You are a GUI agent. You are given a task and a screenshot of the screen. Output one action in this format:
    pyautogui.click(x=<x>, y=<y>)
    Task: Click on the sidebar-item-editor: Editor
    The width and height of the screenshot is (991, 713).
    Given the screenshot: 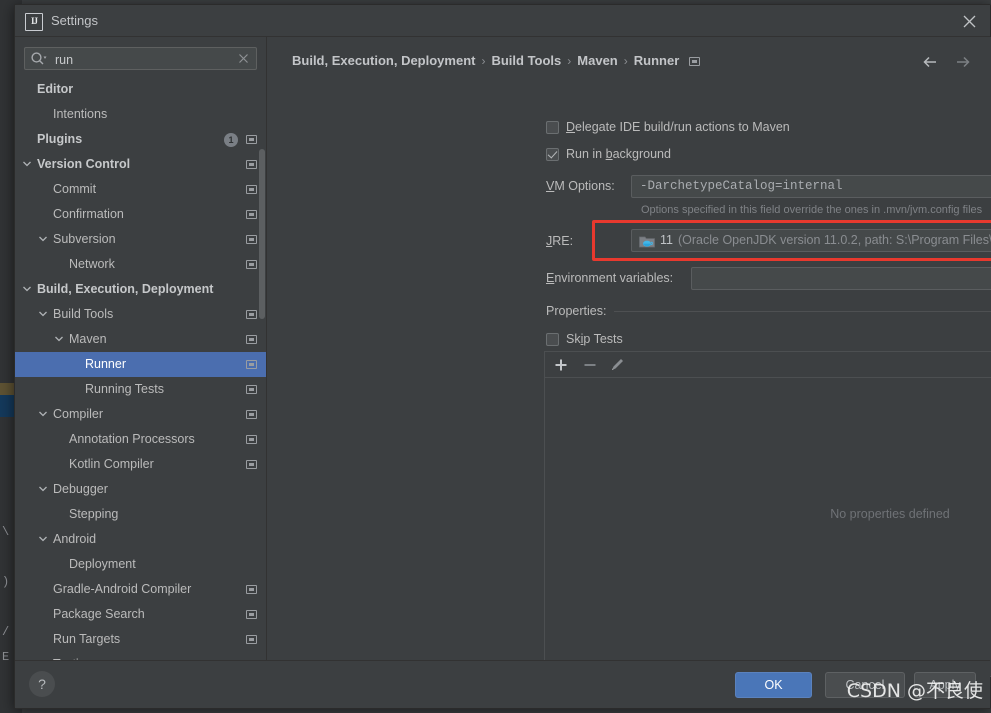 What is the action you would take?
    pyautogui.click(x=140, y=89)
    